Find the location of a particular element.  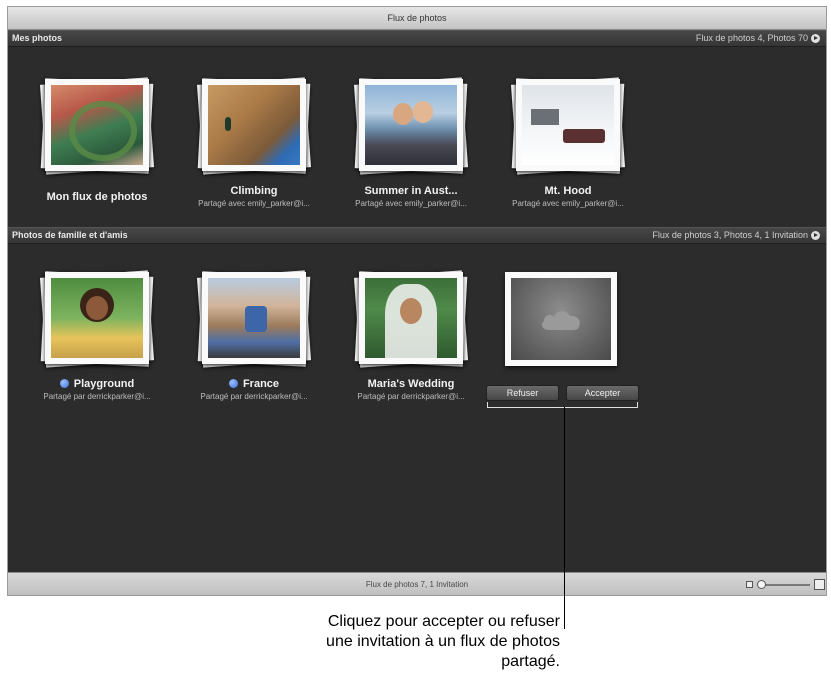

callout-line is located at coordinates (564, 518).